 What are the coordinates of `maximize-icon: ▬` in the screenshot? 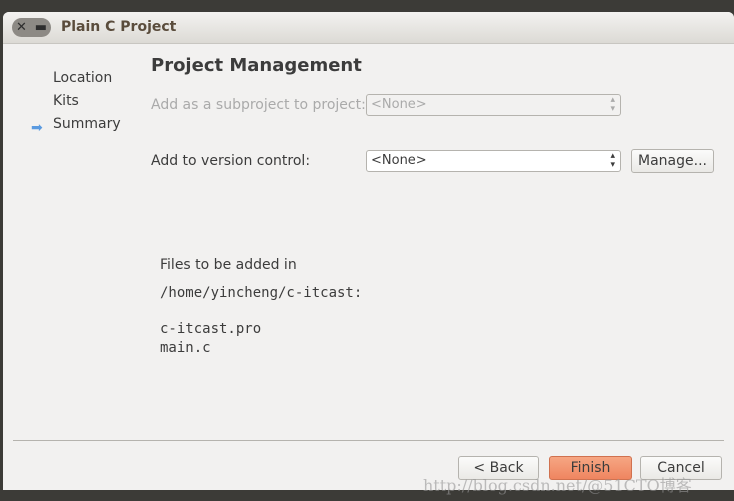 It's located at (41, 27).